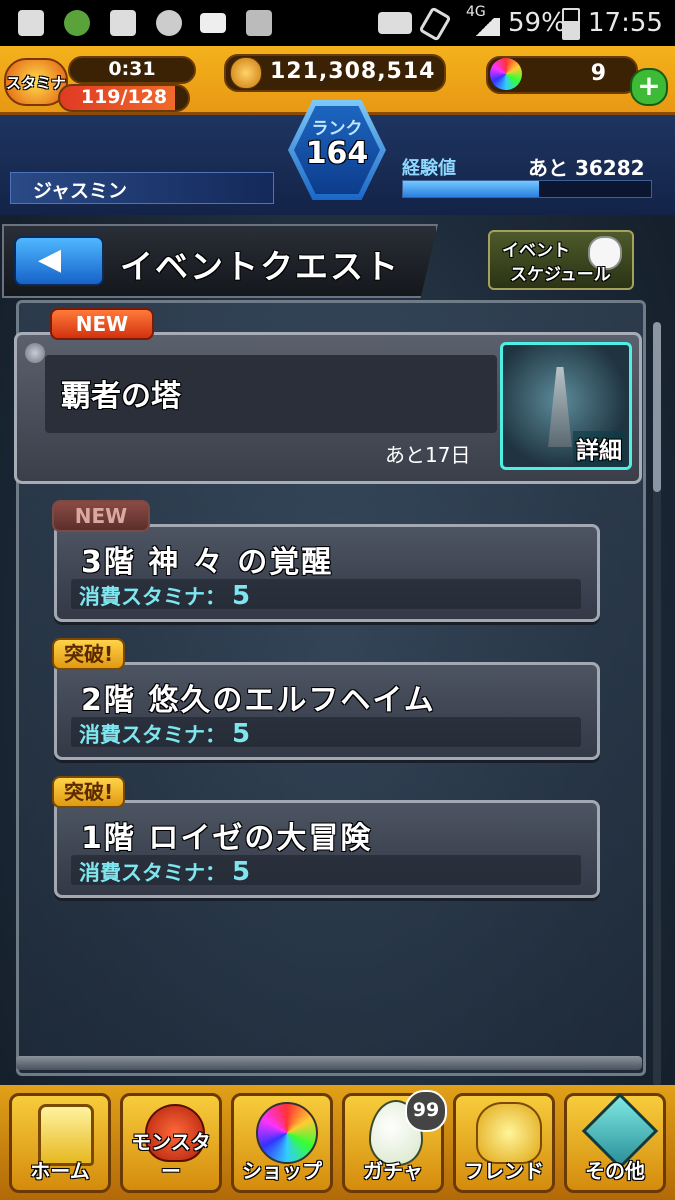 The width and height of the screenshot is (675, 1200). What do you see at coordinates (246, 73) in the screenshot?
I see `coin-icon` at bounding box center [246, 73].